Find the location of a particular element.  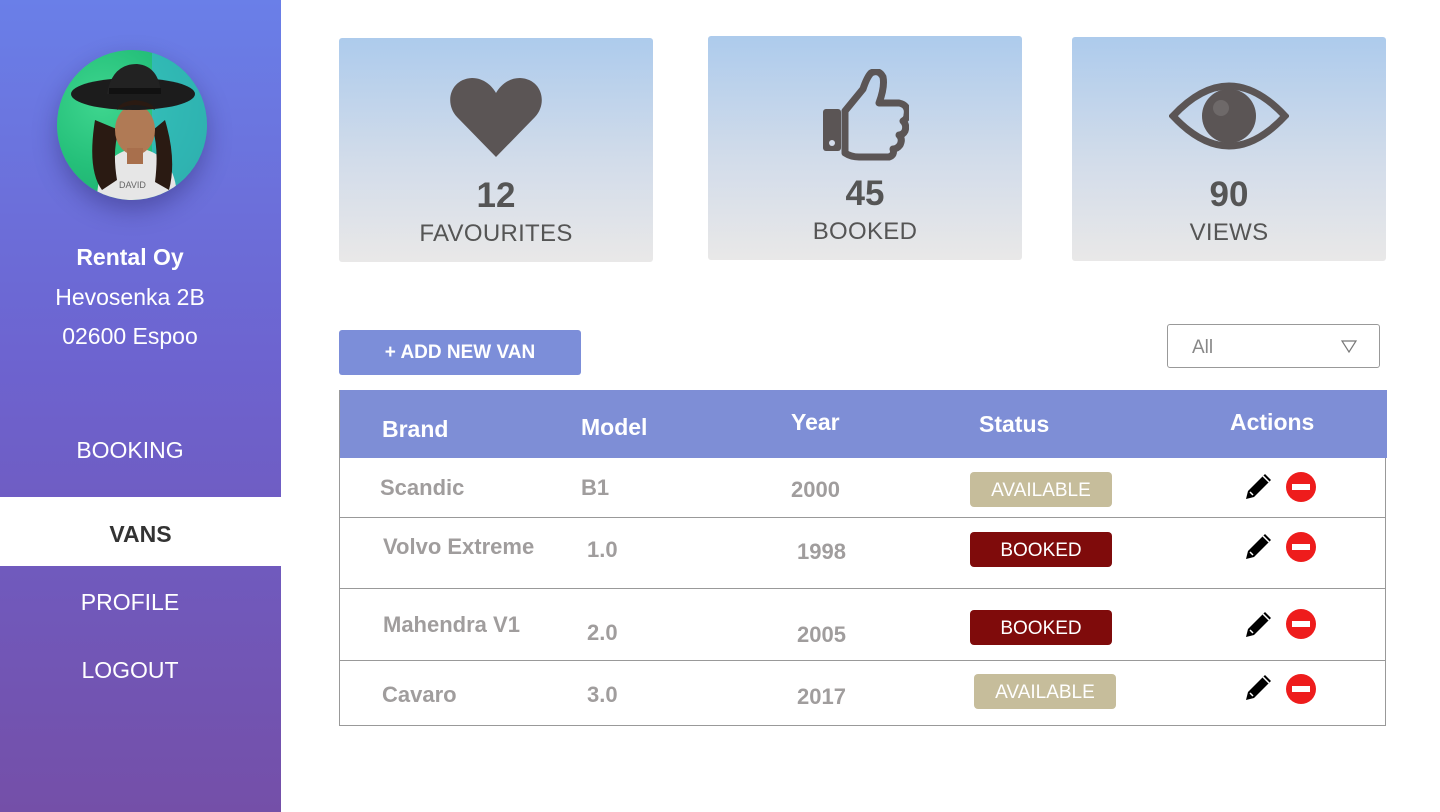

avatar: DAVID is located at coordinates (132, 125).